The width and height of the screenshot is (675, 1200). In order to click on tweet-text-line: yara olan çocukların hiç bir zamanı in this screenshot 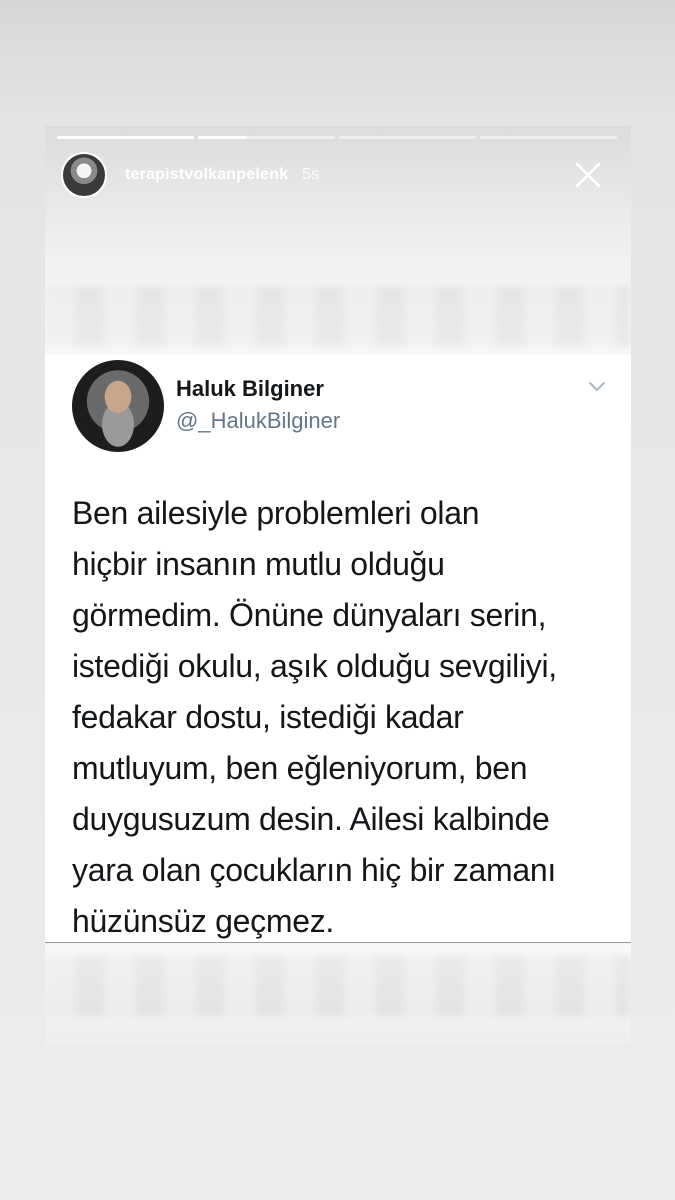, I will do `click(314, 870)`.